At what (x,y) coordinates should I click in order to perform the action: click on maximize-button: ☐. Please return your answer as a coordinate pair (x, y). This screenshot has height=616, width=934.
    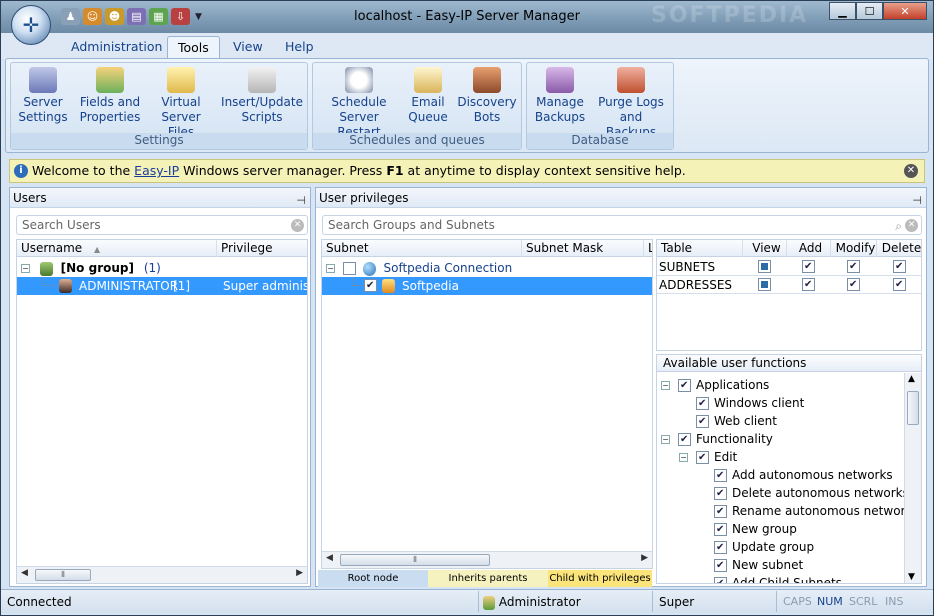
    Looking at the image, I should click on (869, 11).